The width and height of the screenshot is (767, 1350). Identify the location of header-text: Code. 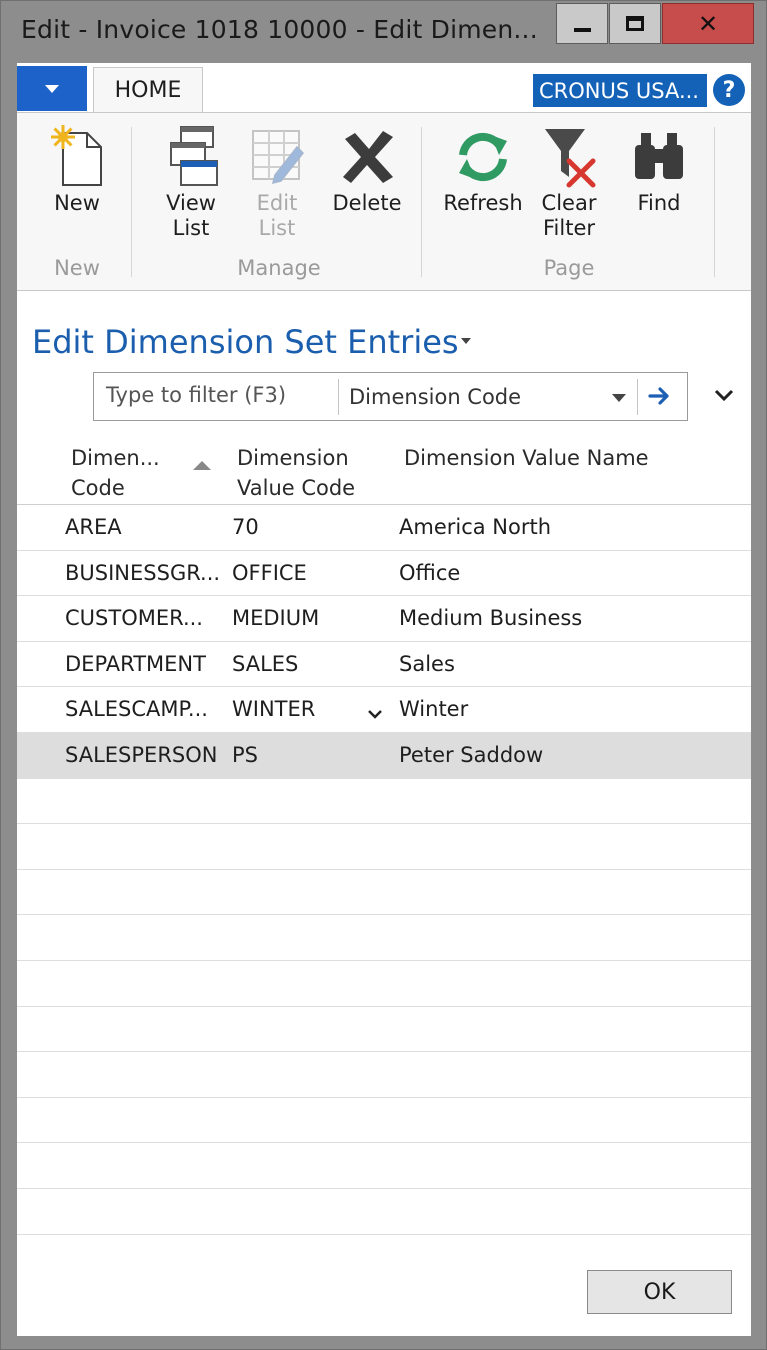
(98, 488).